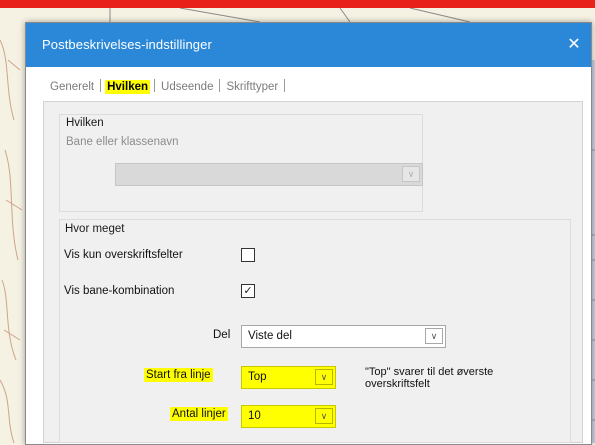 The height and width of the screenshot is (445, 595). What do you see at coordinates (248, 291) in the screenshot?
I see `show-combination-checkbox: ✓` at bounding box center [248, 291].